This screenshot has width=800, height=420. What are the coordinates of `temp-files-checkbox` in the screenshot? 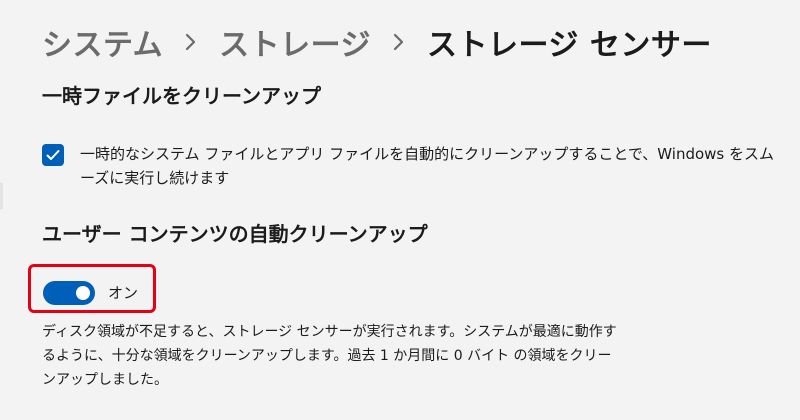 It's located at (53, 155).